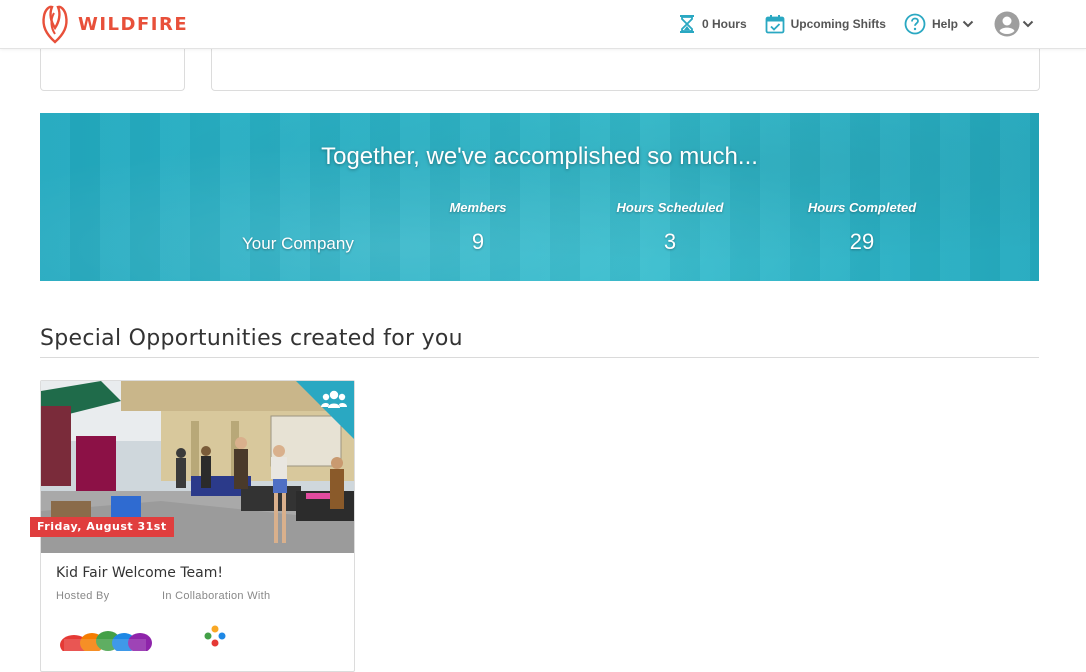 This screenshot has height=672, width=1086. What do you see at coordinates (838, 24) in the screenshot?
I see `upcoming-shifts-label: Upcoming Shifts` at bounding box center [838, 24].